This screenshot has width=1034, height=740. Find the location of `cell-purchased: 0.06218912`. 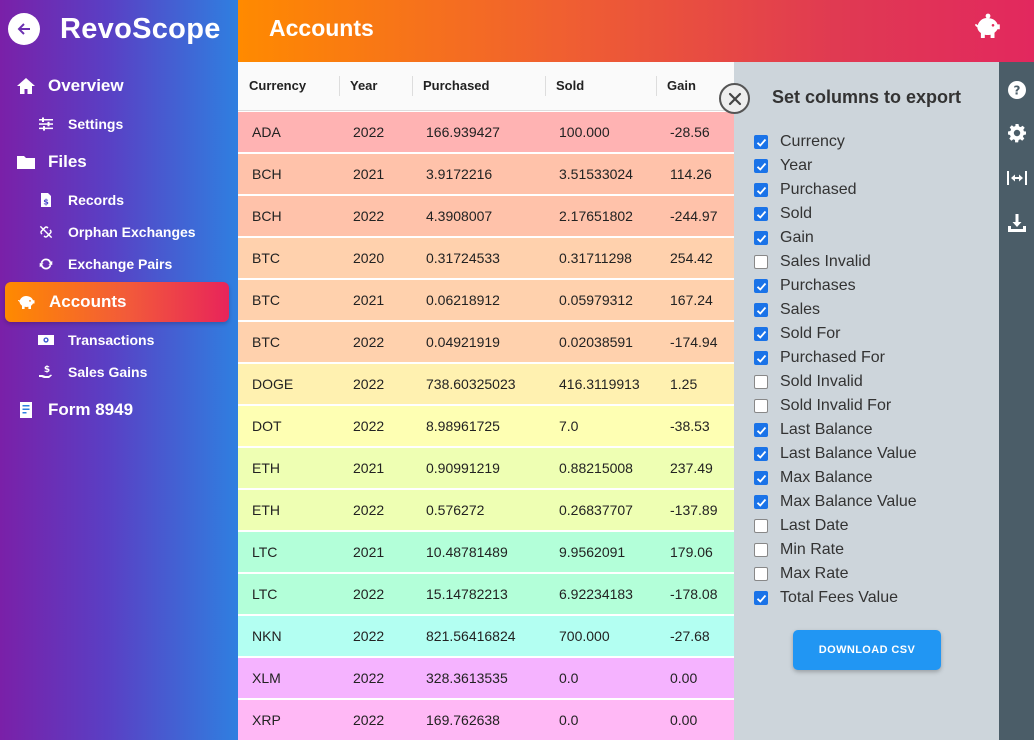

cell-purchased: 0.06218912 is located at coordinates (463, 300).